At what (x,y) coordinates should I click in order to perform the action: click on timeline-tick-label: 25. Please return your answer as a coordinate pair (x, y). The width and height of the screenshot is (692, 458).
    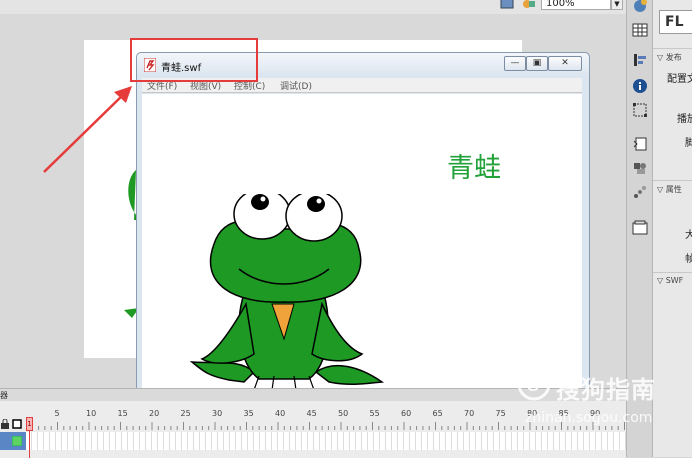
    Looking at the image, I should click on (185, 413).